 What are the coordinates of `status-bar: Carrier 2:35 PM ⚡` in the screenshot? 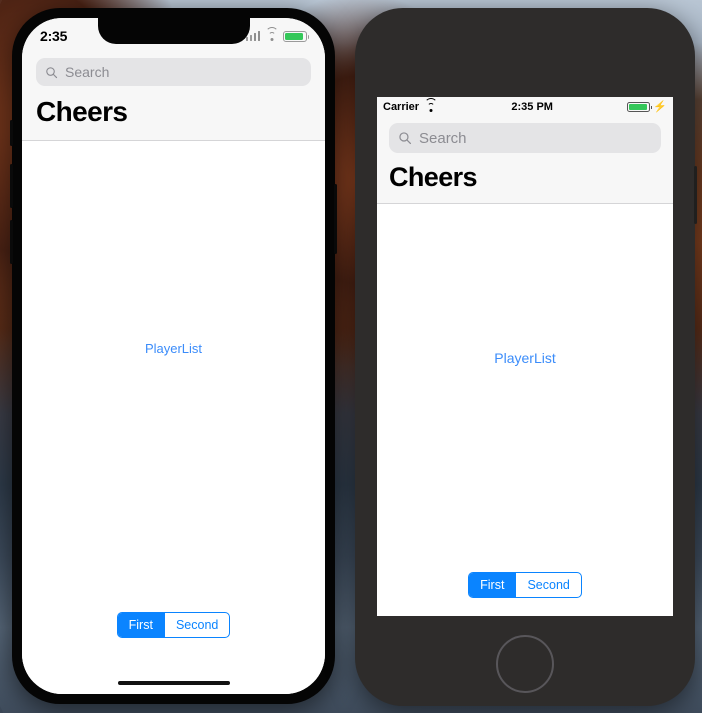 It's located at (525, 107).